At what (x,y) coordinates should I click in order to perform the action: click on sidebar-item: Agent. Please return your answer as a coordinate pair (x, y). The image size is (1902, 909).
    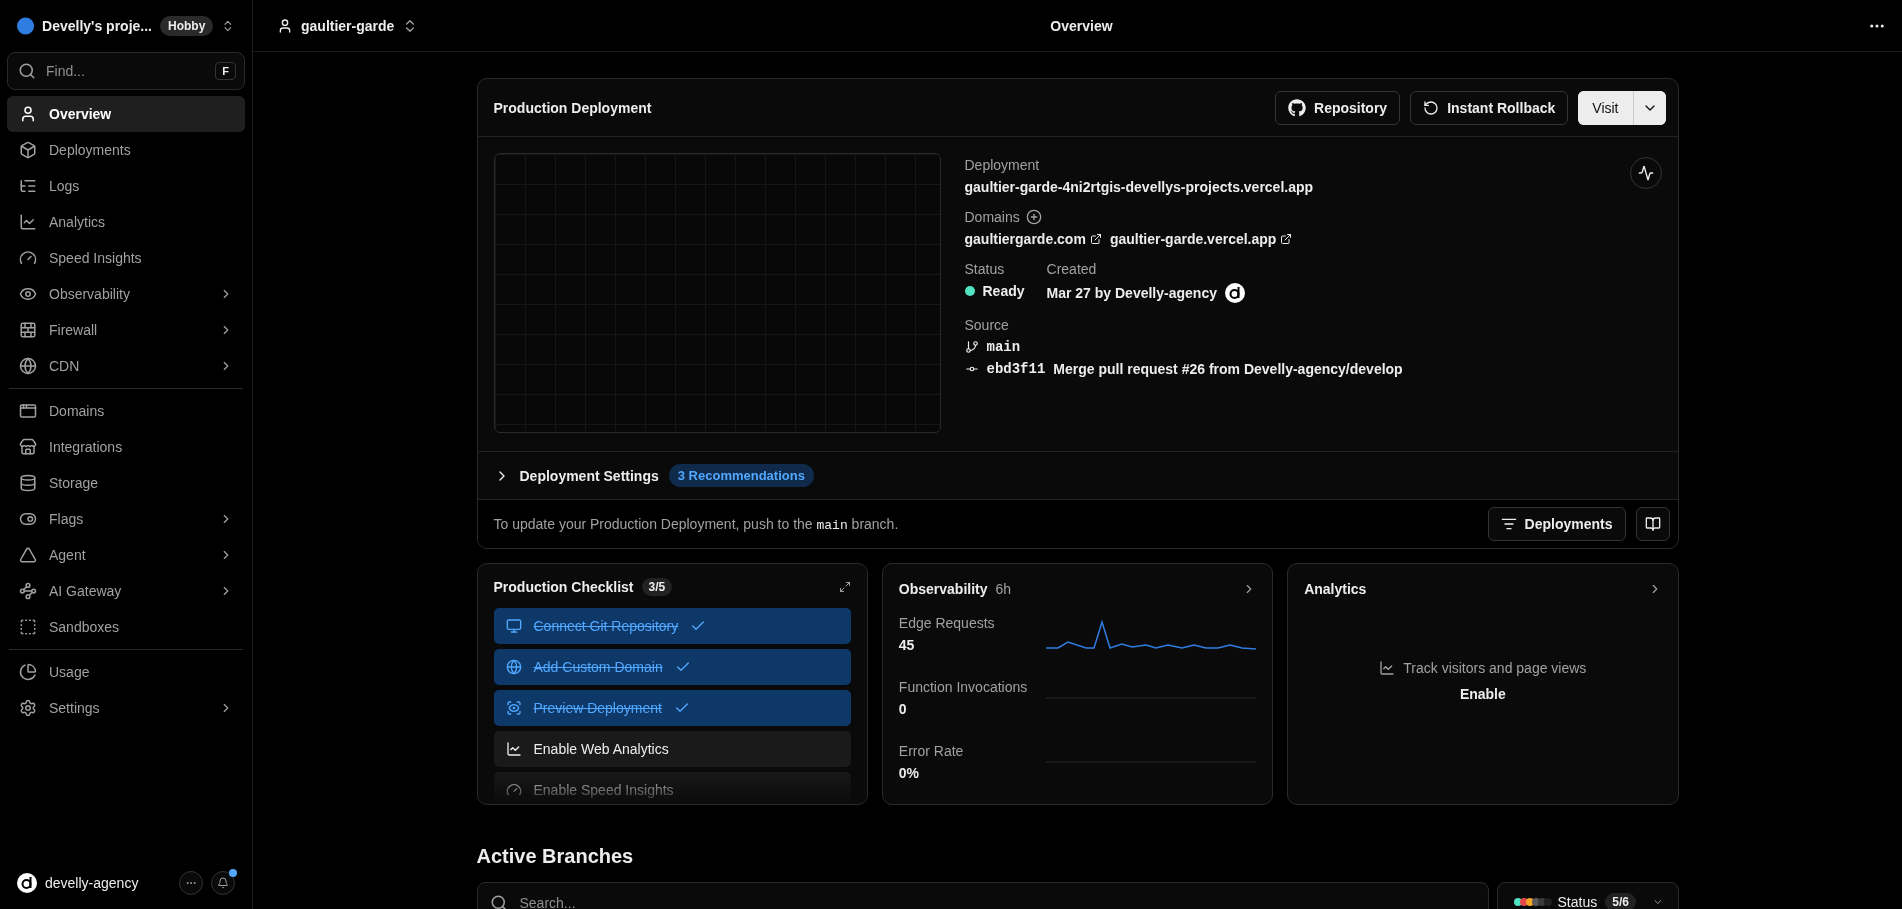
    Looking at the image, I should click on (126, 555).